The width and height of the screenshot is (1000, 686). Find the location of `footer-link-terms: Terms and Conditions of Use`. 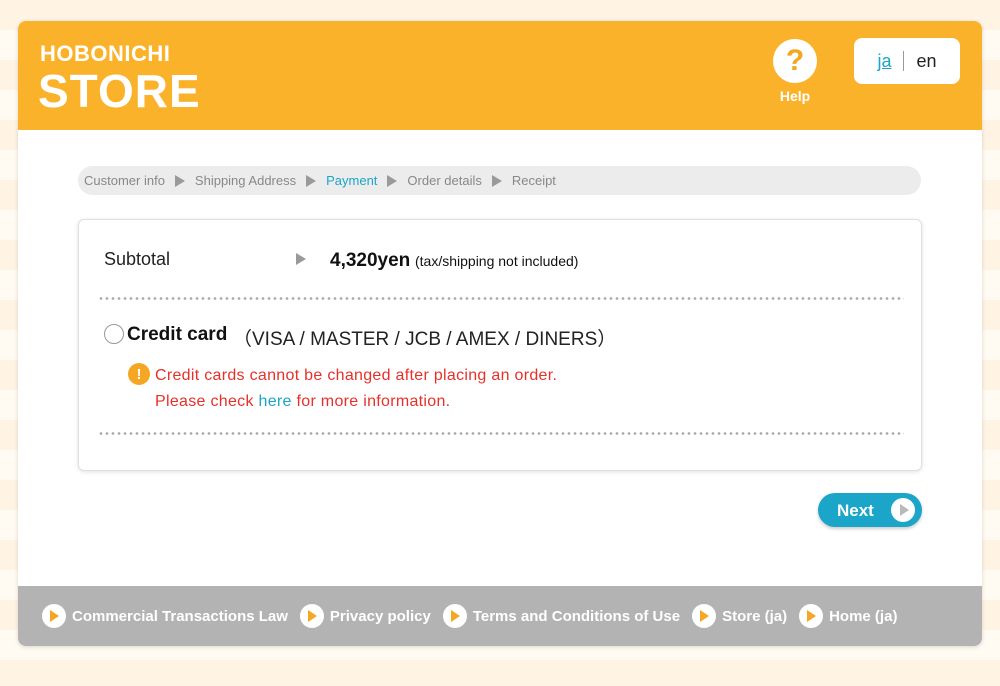

footer-link-terms: Terms and Conditions of Use is located at coordinates (561, 616).